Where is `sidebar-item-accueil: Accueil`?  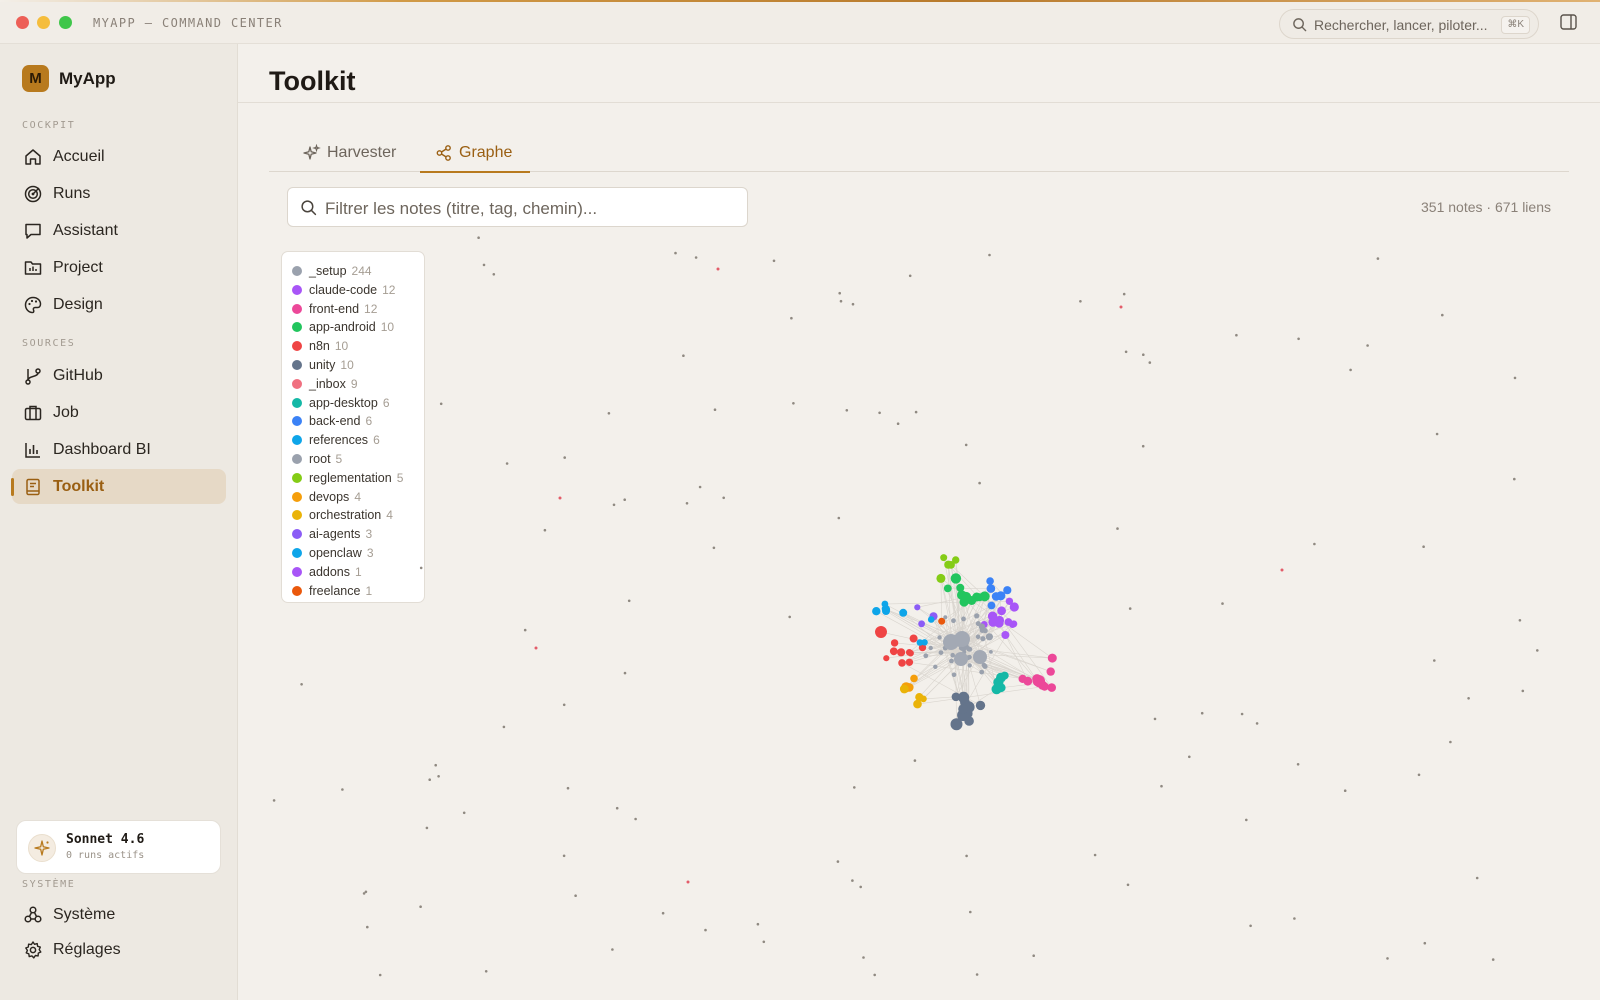
sidebar-item-accueil: Accueil is located at coordinates (119, 156).